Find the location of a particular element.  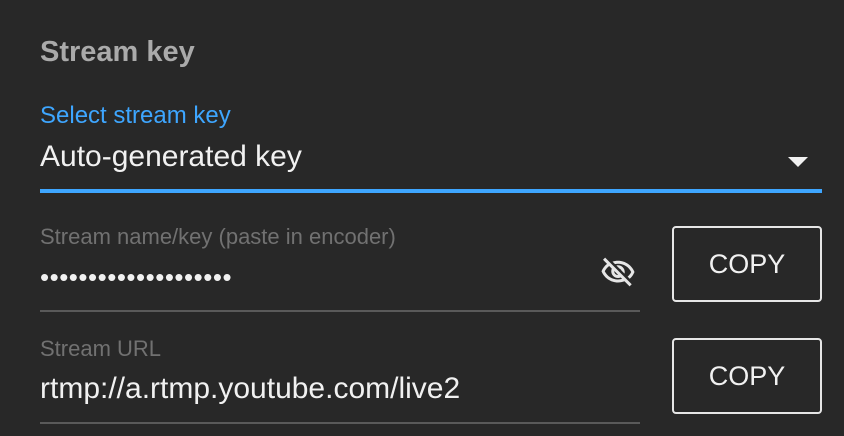

dropdown-arrow-icon is located at coordinates (798, 162).